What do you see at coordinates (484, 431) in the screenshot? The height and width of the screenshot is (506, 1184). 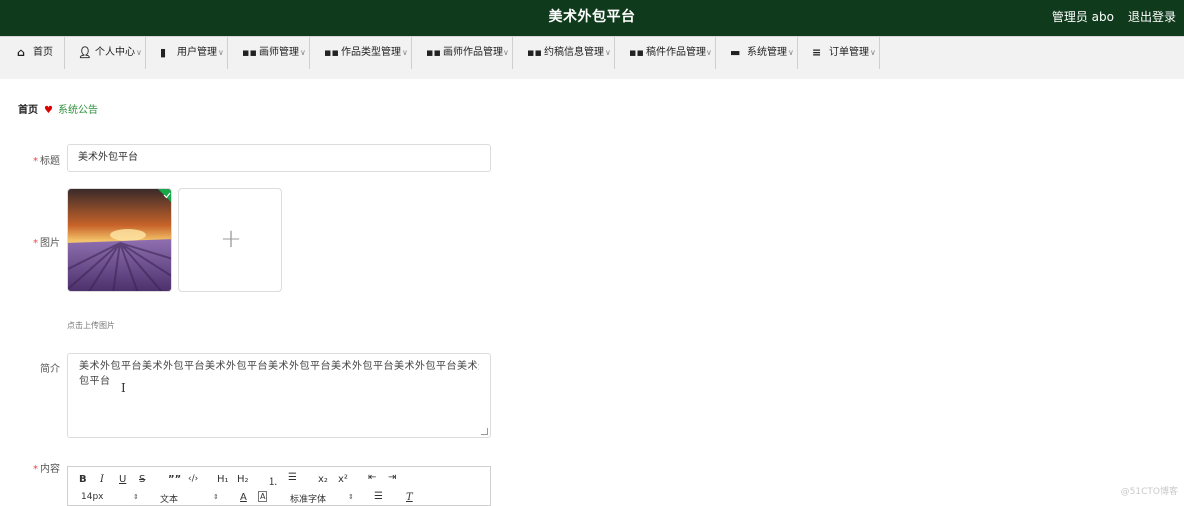 I see `resize-handle-icon` at bounding box center [484, 431].